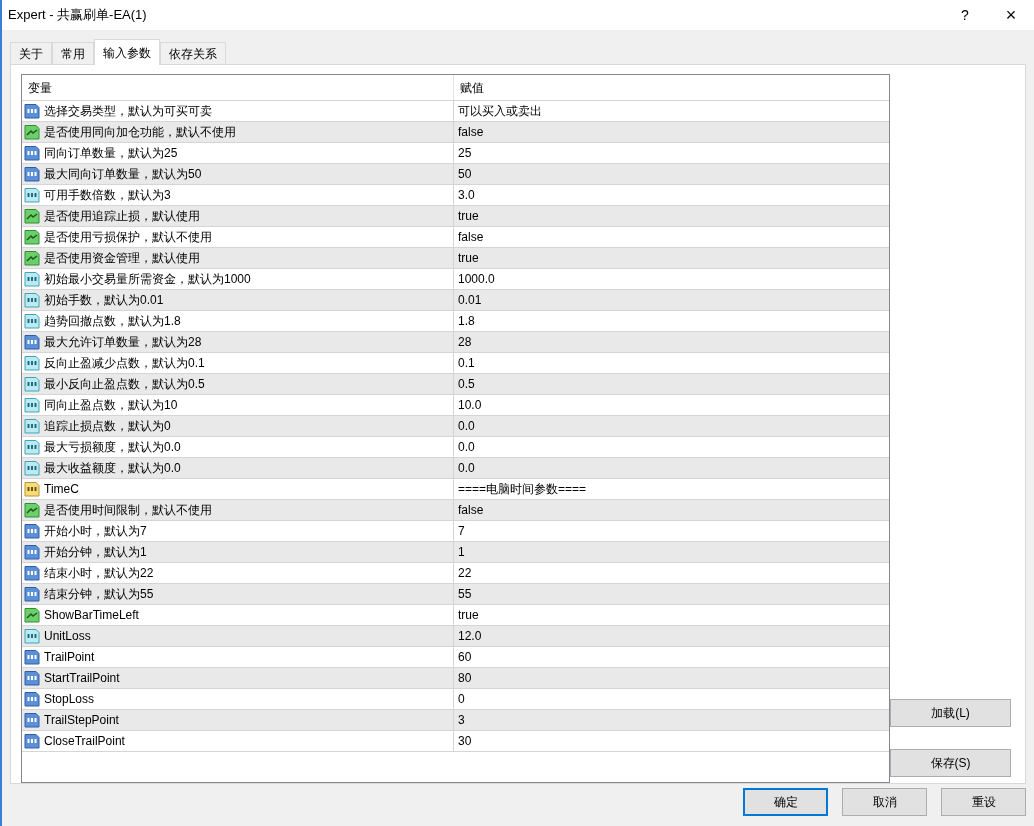  I want to click on parameter-name: 是否使用时间限制，默认不使用, so click(128, 510).